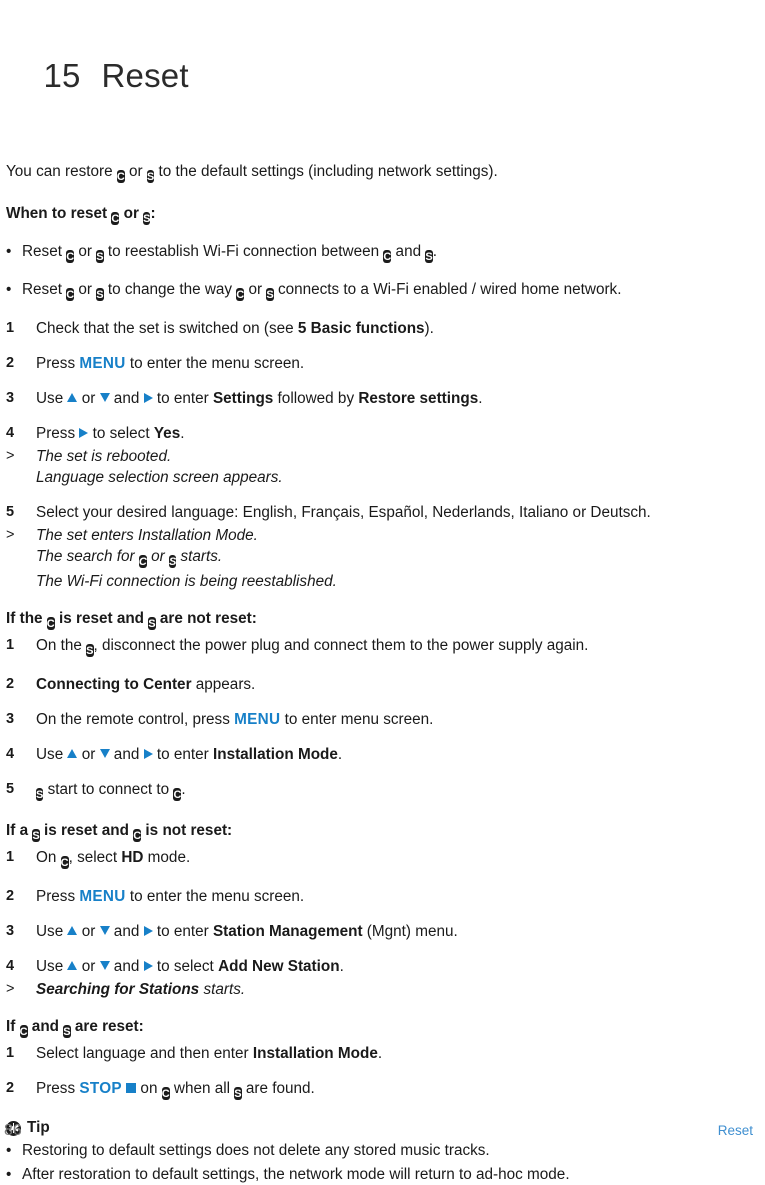 The height and width of the screenshot is (1185, 765). What do you see at coordinates (395, 791) in the screenshot?
I see `step-text: S start to connect to C.` at bounding box center [395, 791].